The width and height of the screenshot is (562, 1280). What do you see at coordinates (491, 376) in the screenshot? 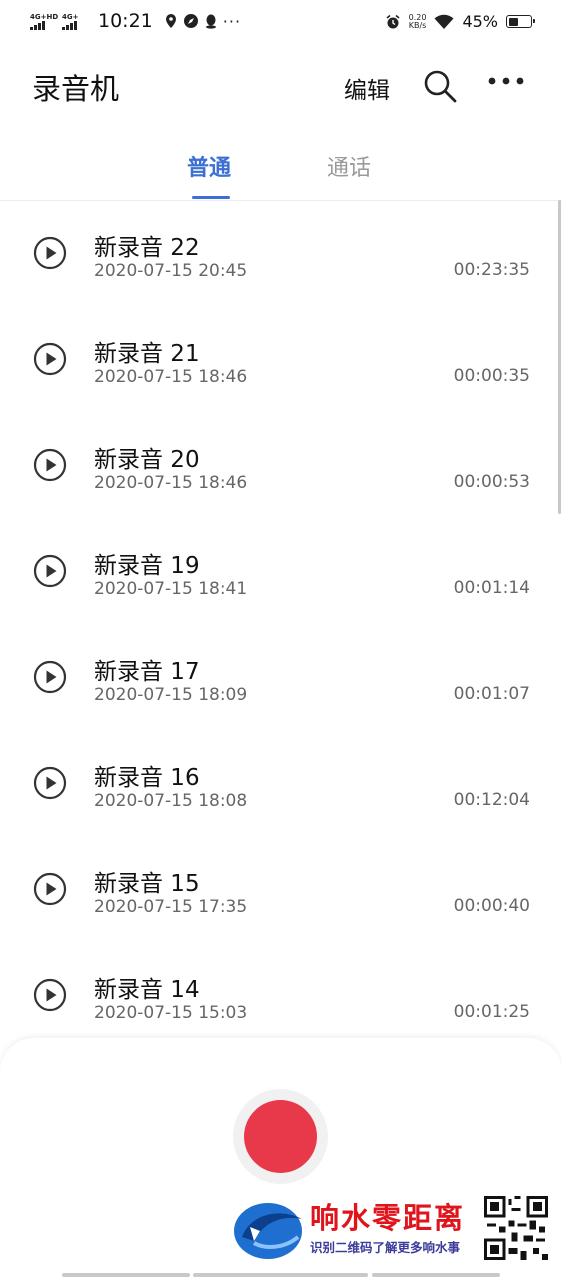
I see `recording-duration: 00:00:35` at bounding box center [491, 376].